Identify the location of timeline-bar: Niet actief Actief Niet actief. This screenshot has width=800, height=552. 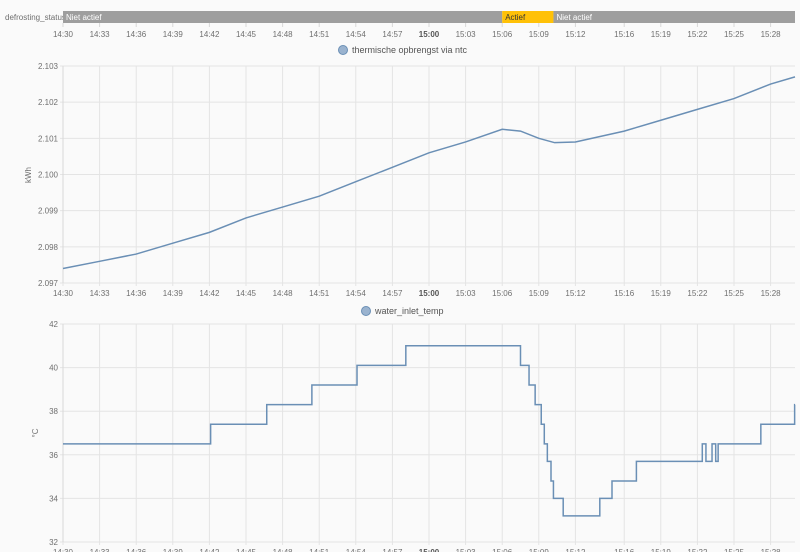
(429, 17).